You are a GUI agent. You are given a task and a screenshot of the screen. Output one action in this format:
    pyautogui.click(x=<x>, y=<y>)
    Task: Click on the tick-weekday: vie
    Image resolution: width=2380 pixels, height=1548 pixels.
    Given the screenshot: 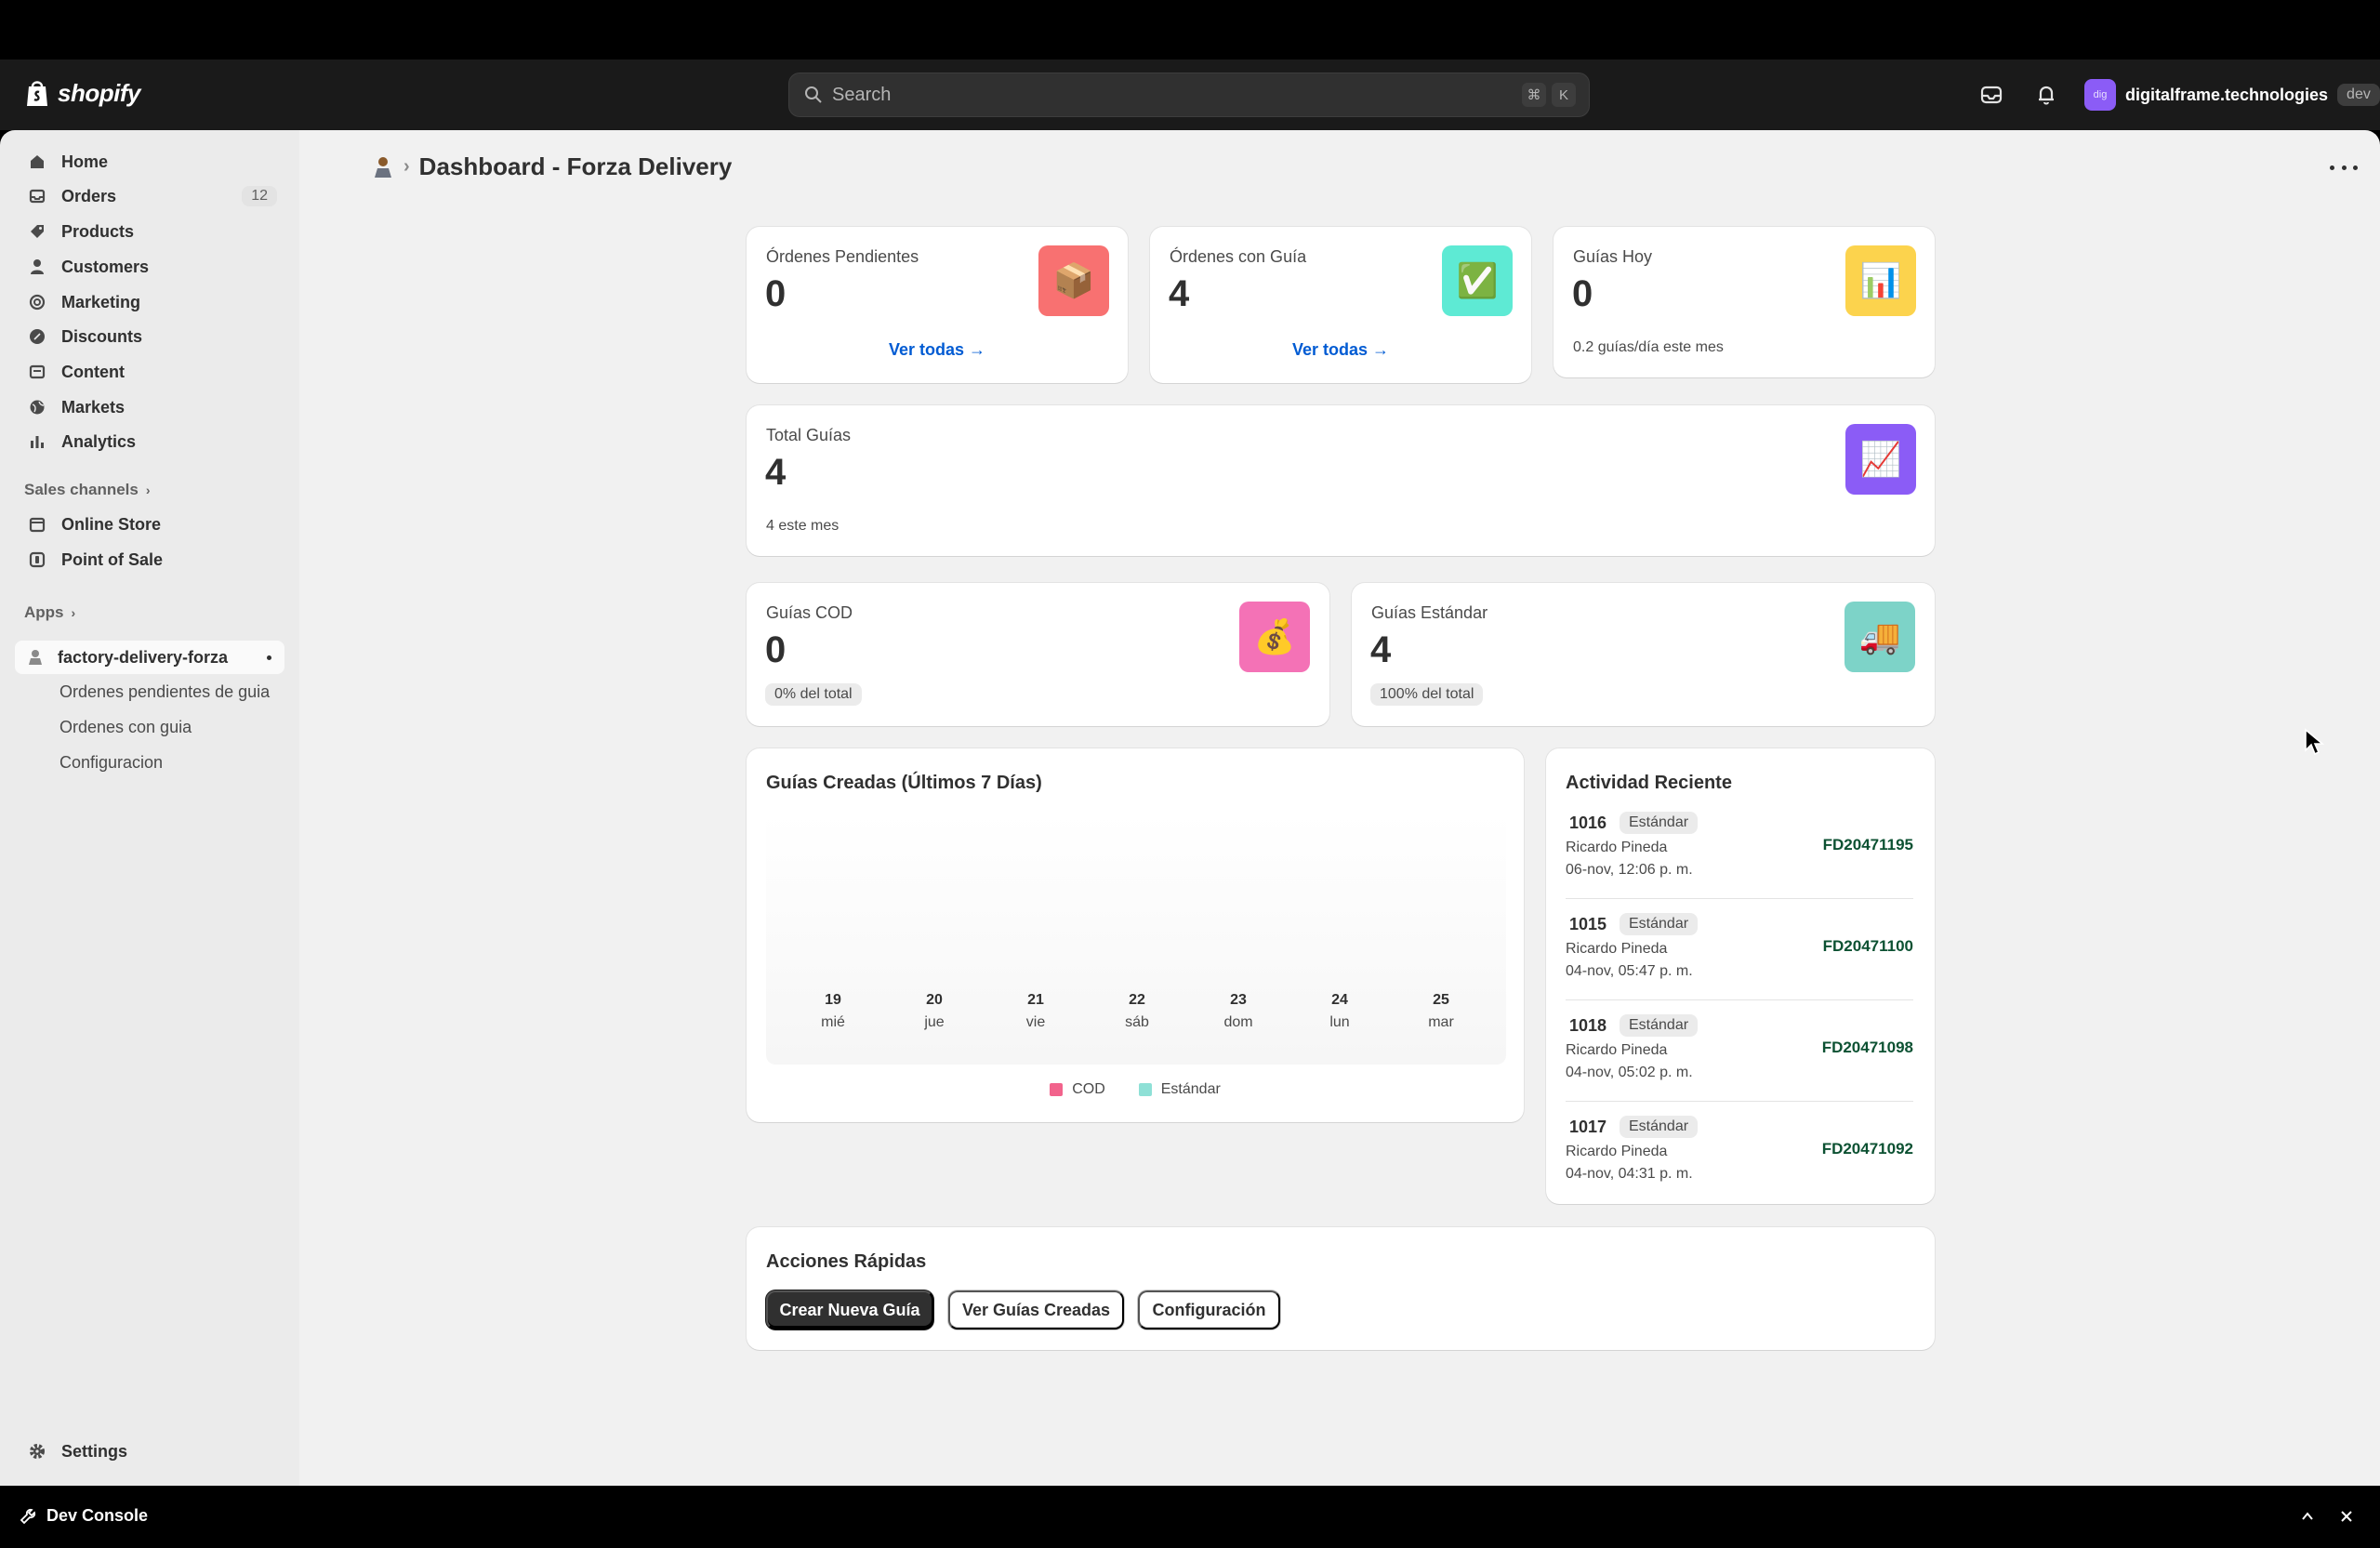 What is the action you would take?
    pyautogui.click(x=1035, y=1022)
    